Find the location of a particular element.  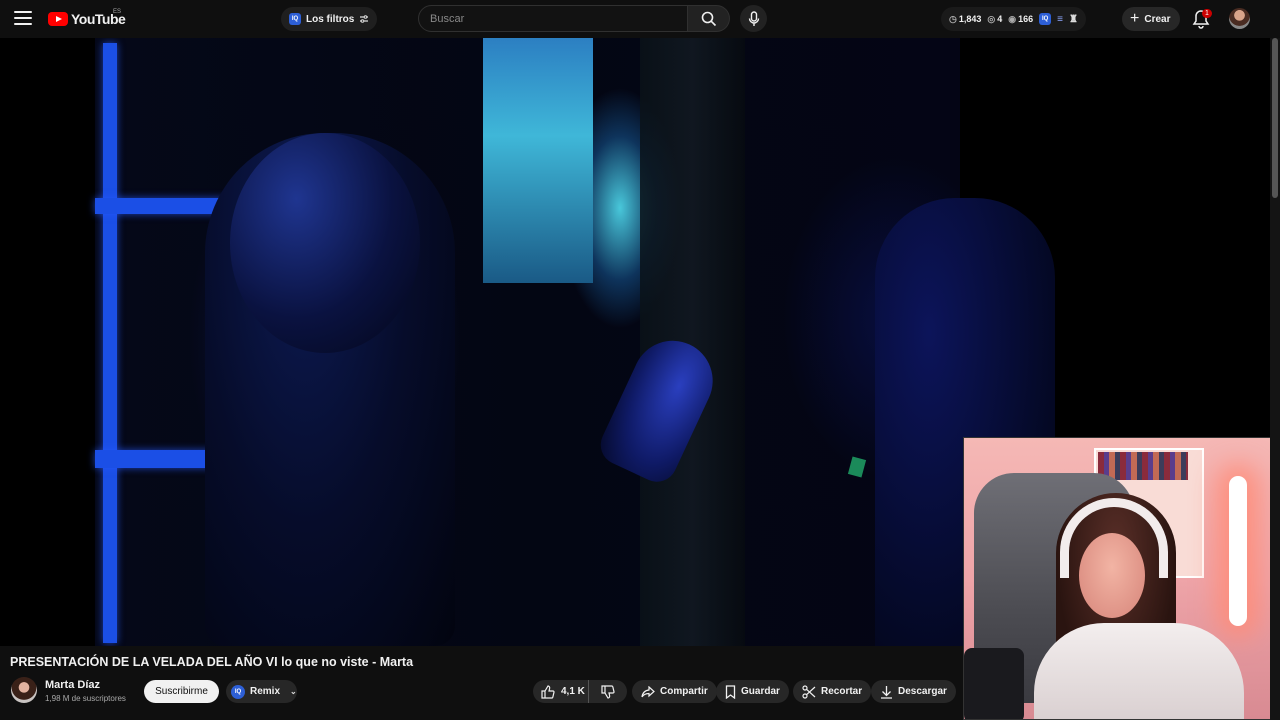

voice-search-button is located at coordinates (753, 18).